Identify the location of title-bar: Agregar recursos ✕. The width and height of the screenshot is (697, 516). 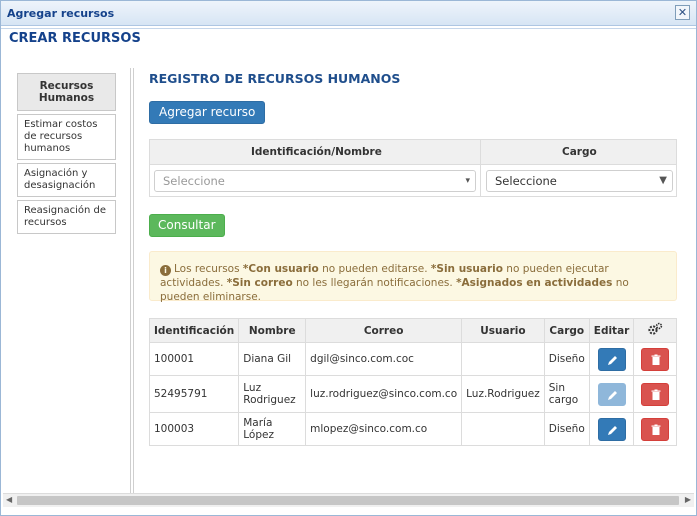
(348, 13).